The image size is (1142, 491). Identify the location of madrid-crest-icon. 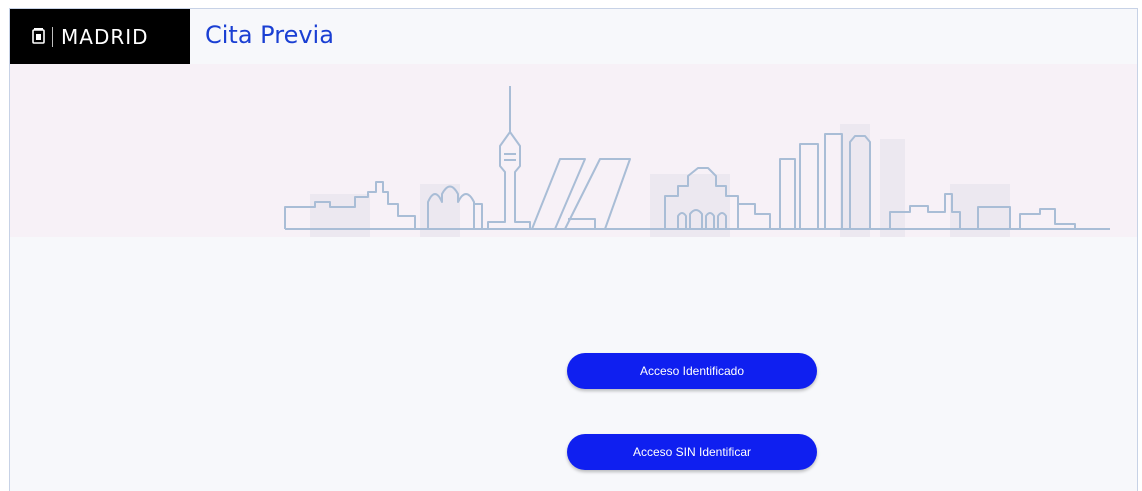
(38, 36).